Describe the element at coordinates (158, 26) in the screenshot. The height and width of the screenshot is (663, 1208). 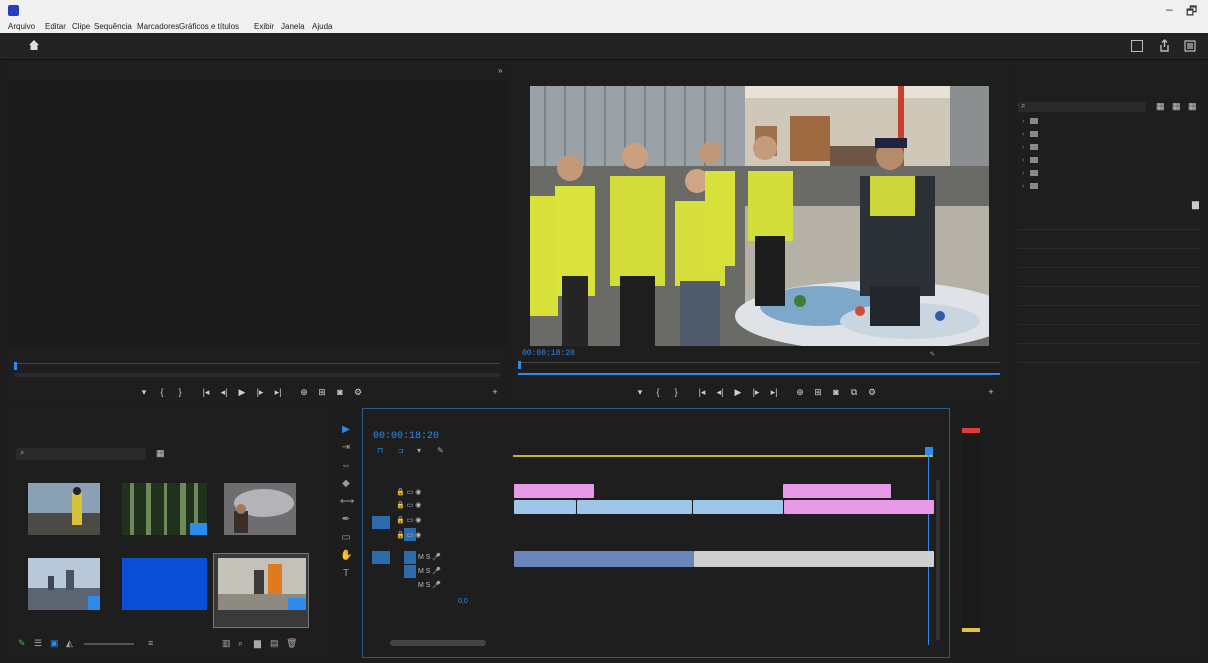
I see `menu-markers: Marcadores` at that location.